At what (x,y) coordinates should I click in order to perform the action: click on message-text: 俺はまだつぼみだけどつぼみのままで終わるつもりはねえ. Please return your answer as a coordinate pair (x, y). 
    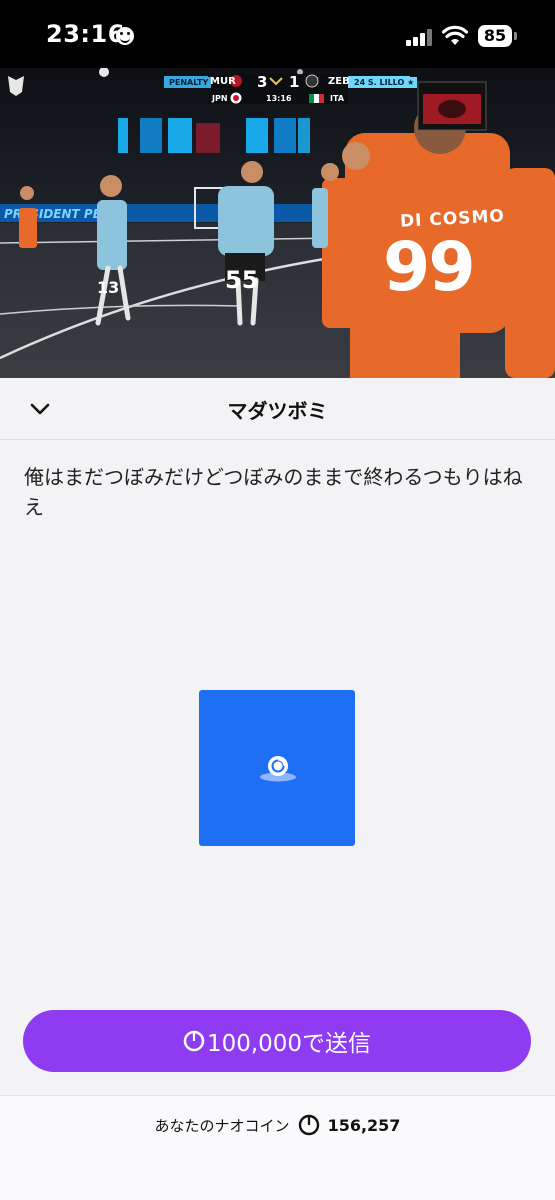
    Looking at the image, I should click on (273, 492).